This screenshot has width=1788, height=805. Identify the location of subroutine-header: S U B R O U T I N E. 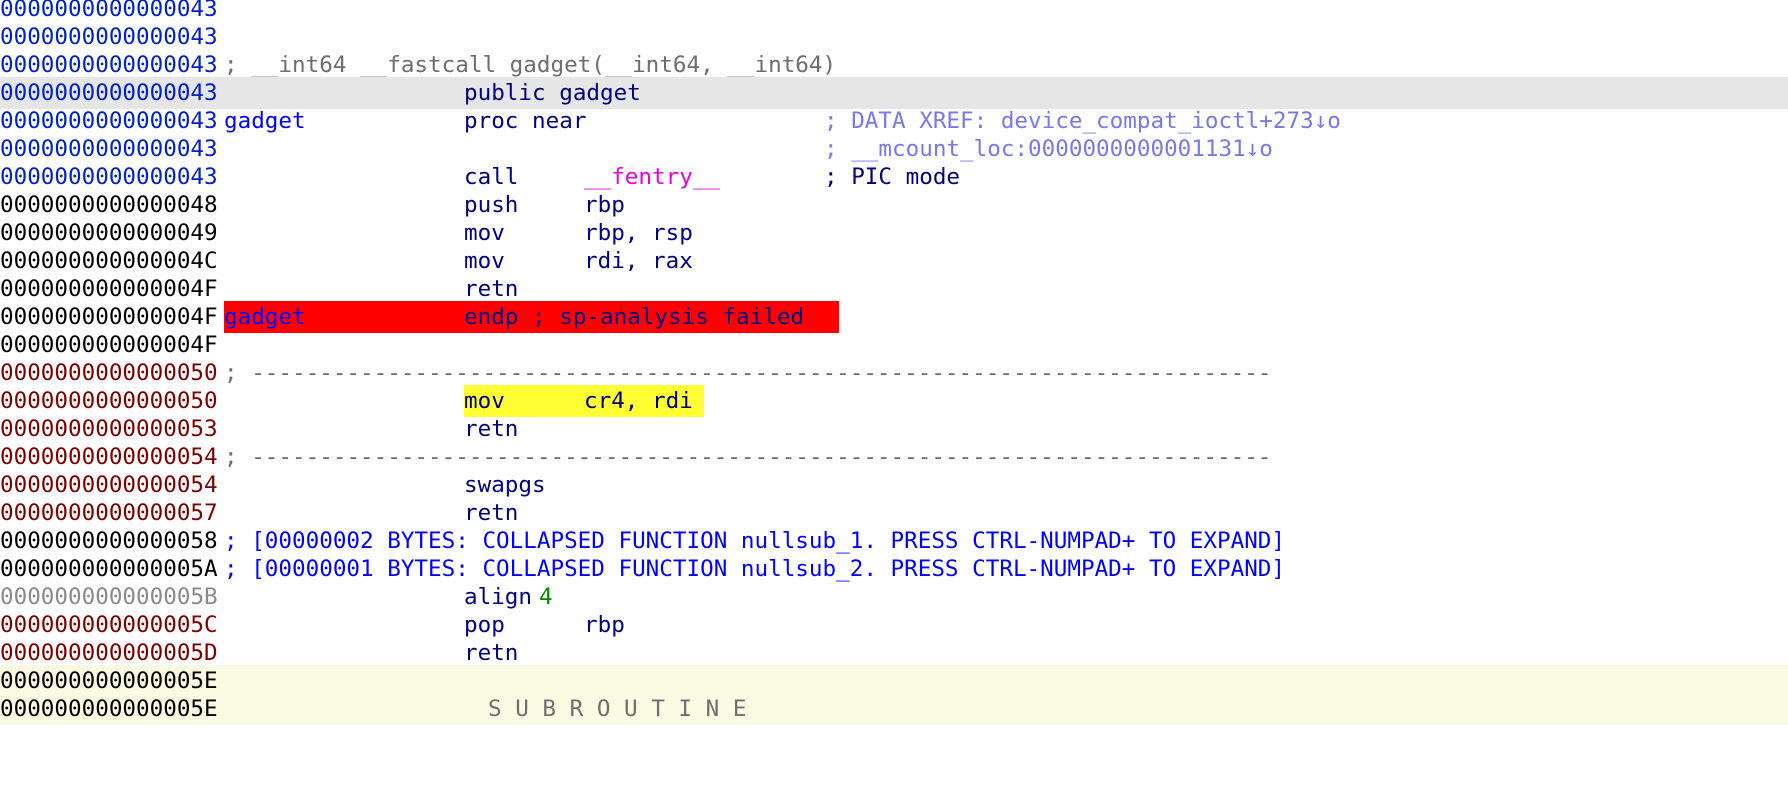
(617, 709).